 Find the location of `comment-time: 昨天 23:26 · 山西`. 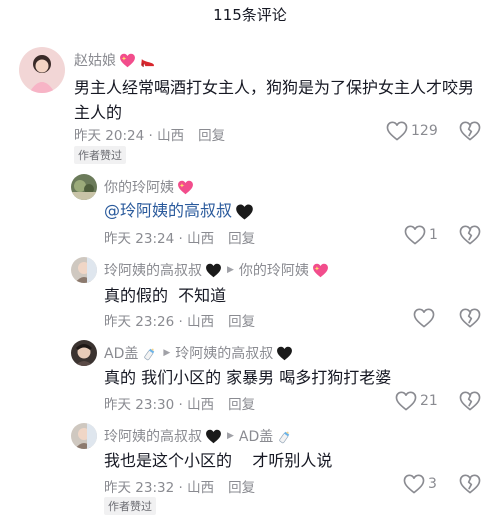

comment-time: 昨天 23:26 · 山西 is located at coordinates (159, 322).